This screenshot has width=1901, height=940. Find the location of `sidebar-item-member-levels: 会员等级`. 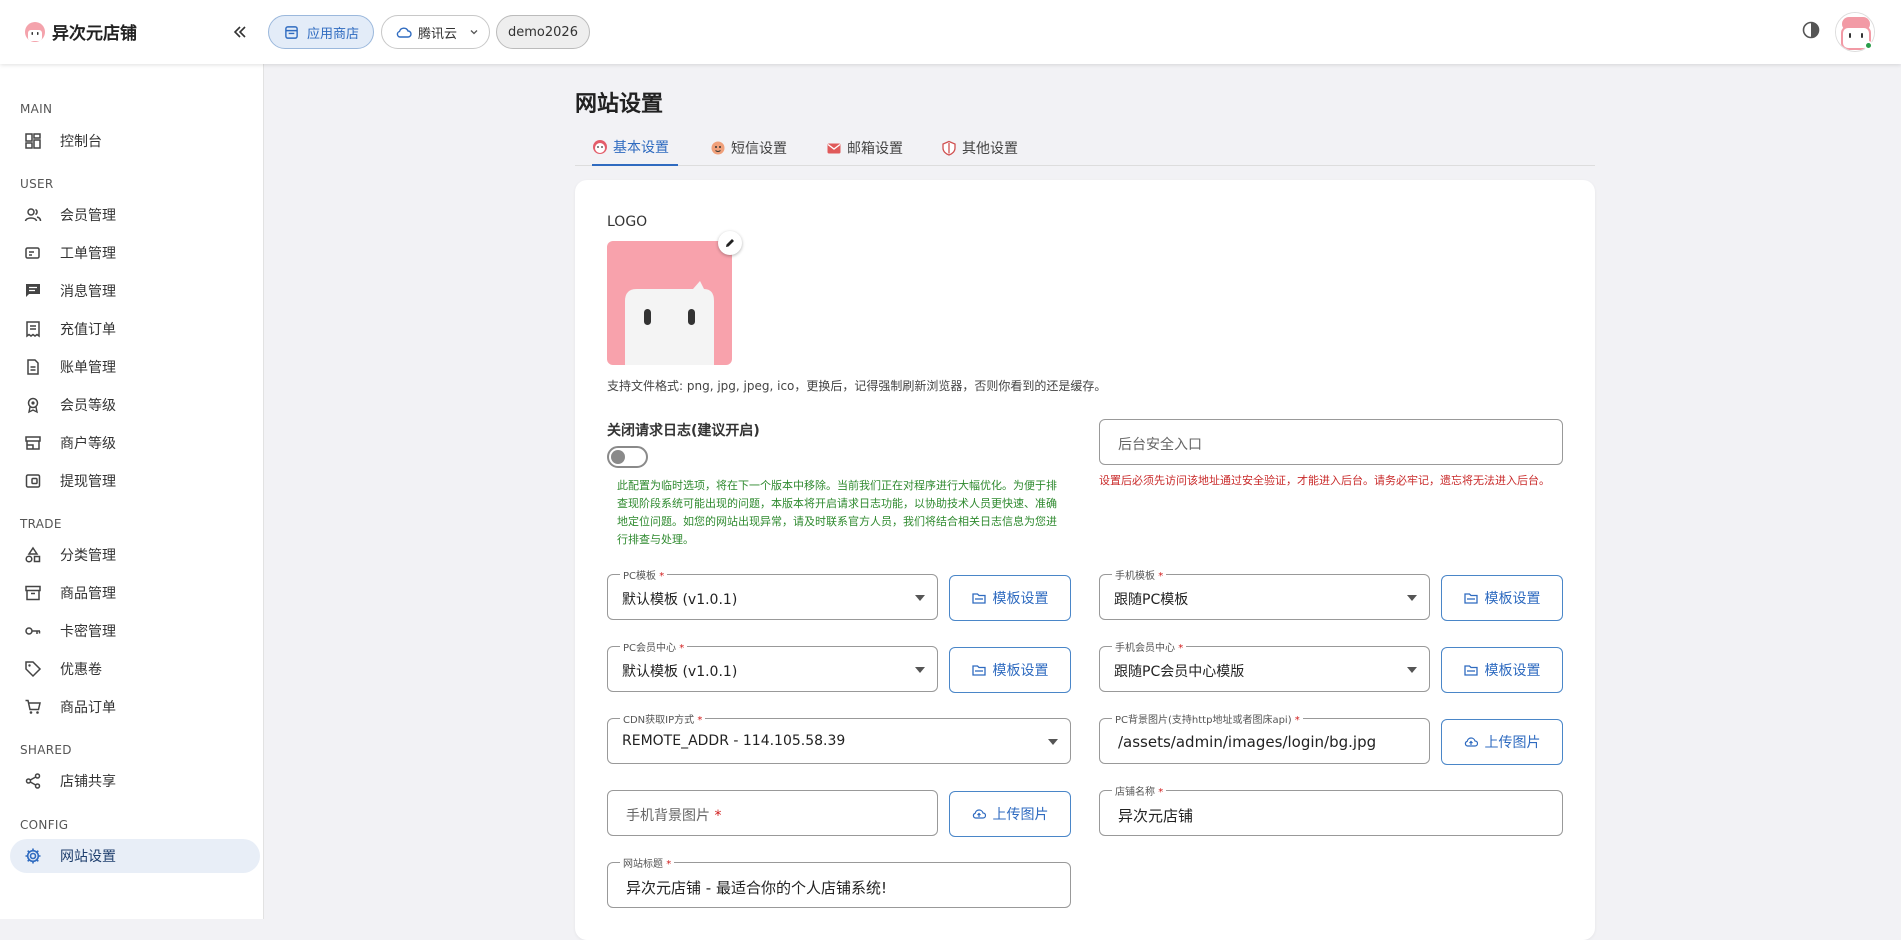

sidebar-item-member-levels: 会员等级 is located at coordinates (135, 405).